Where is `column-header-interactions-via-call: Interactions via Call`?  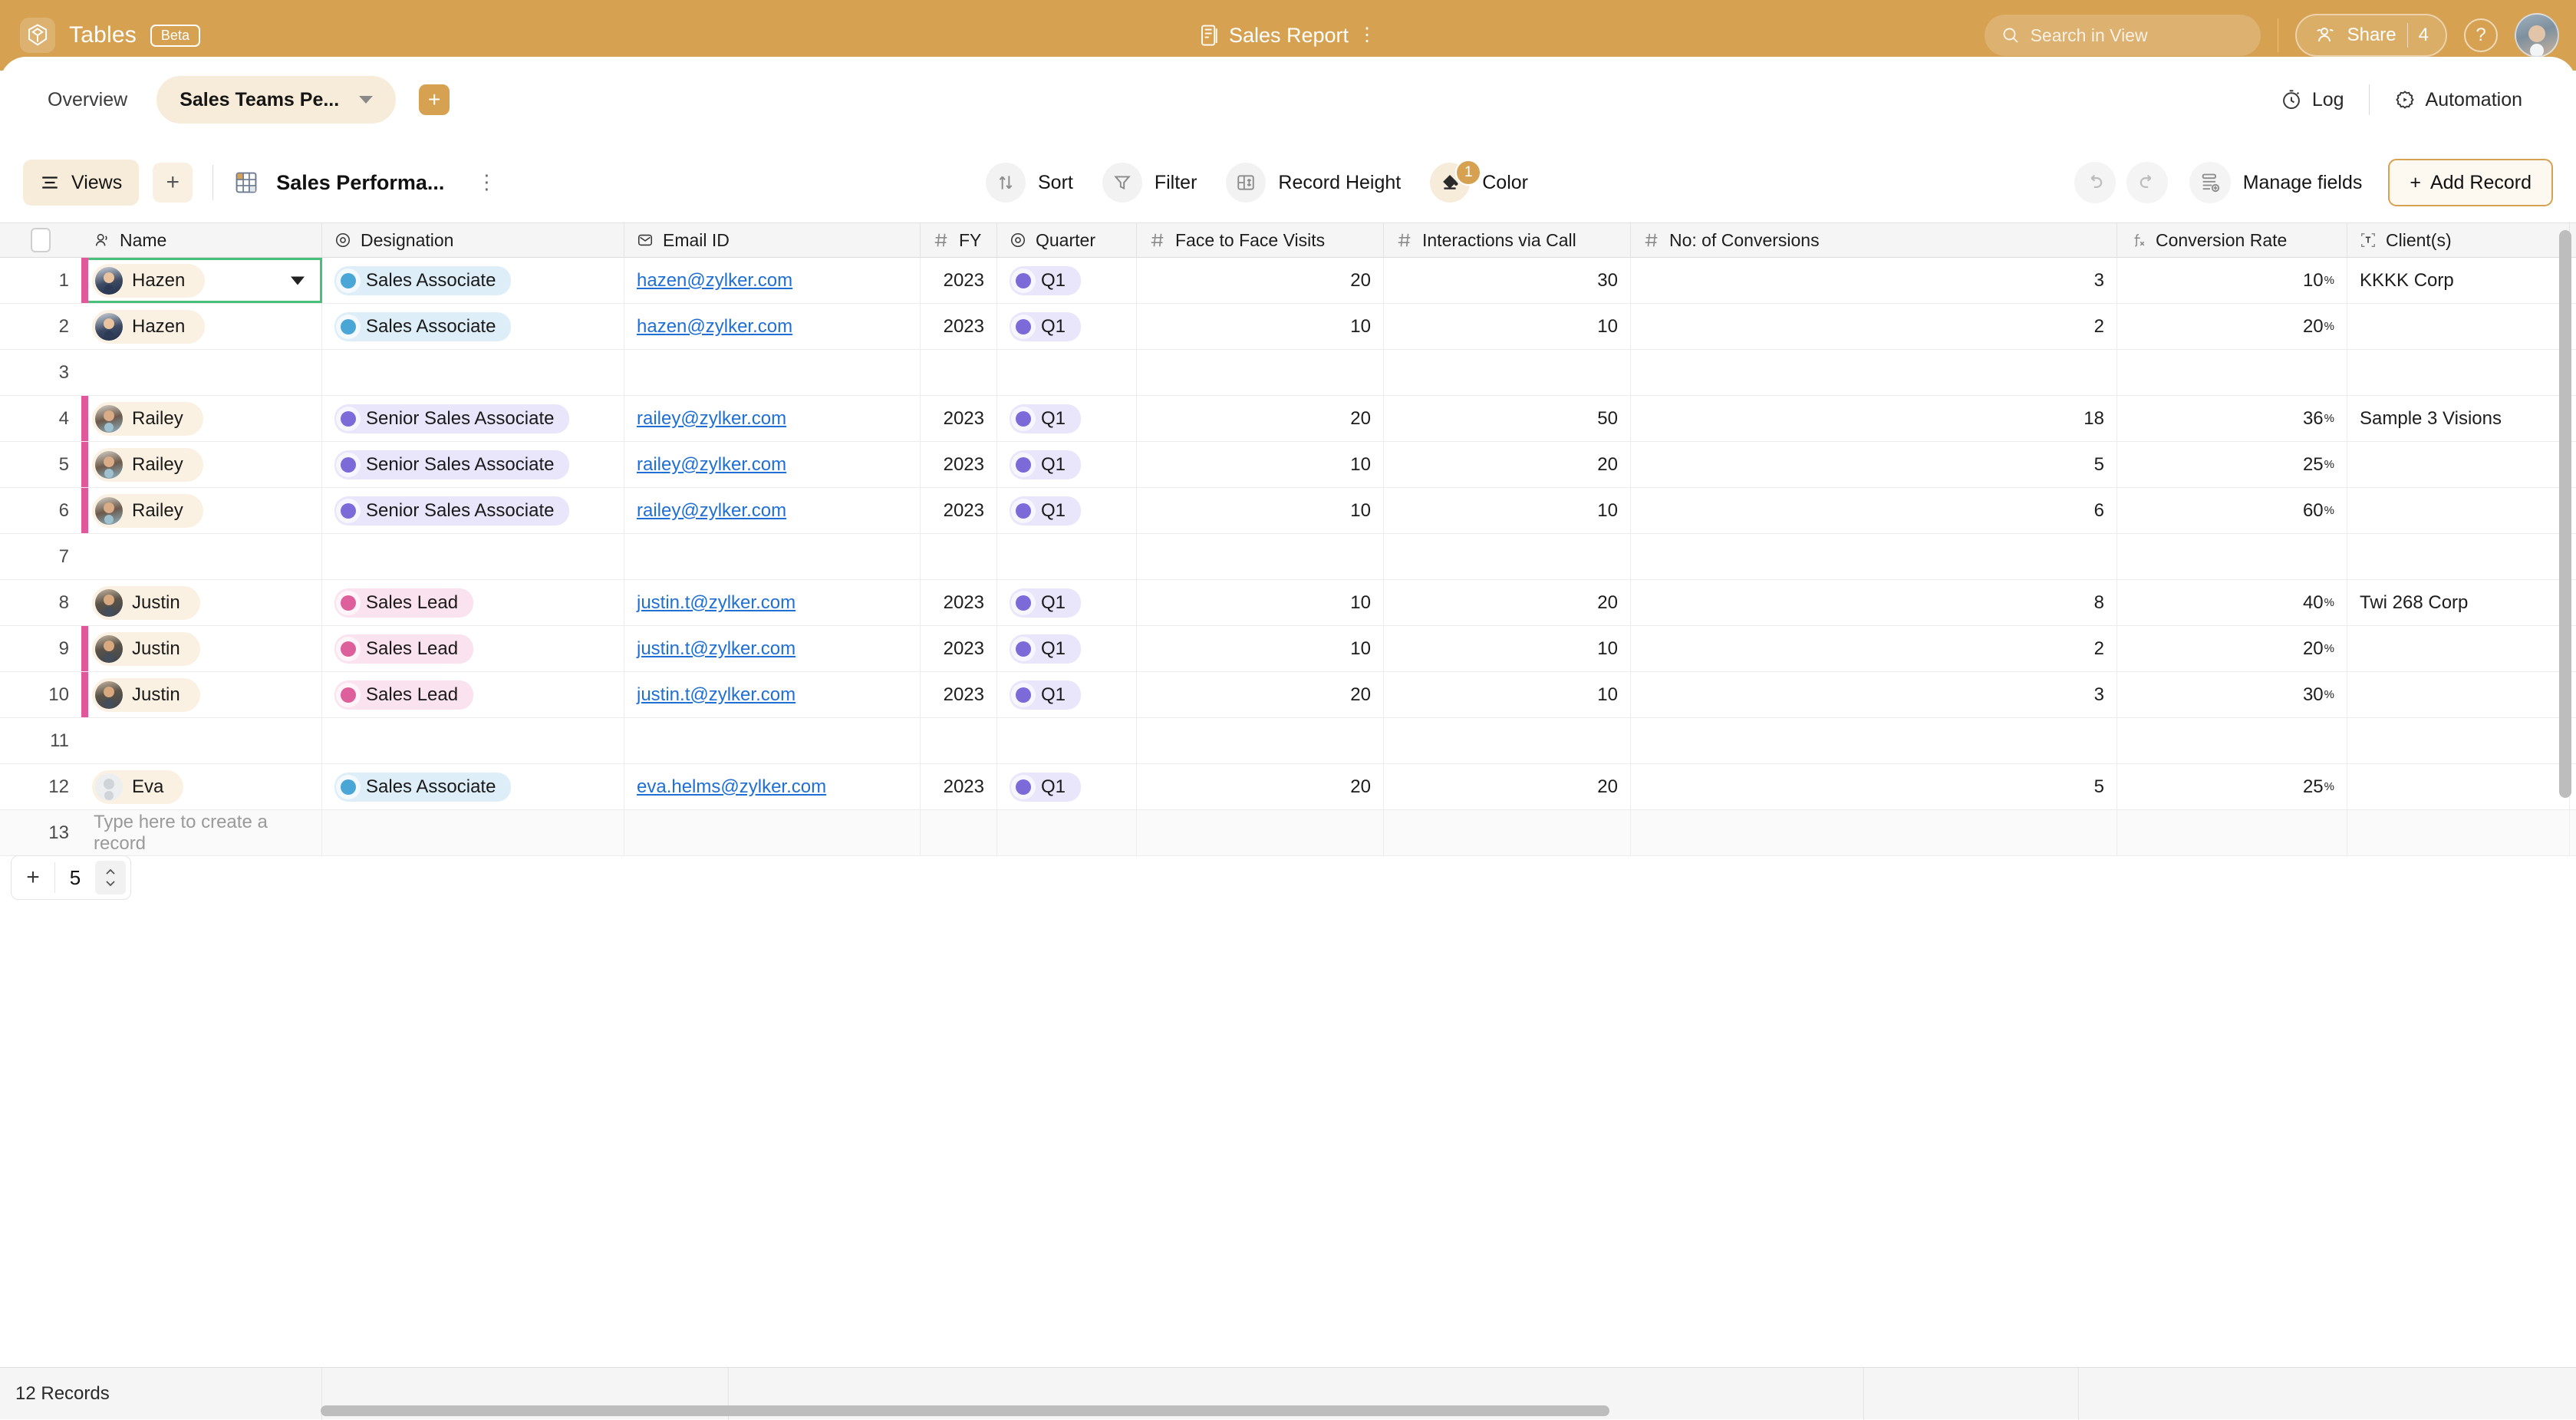 column-header-interactions-via-call: Interactions via Call is located at coordinates (1507, 240).